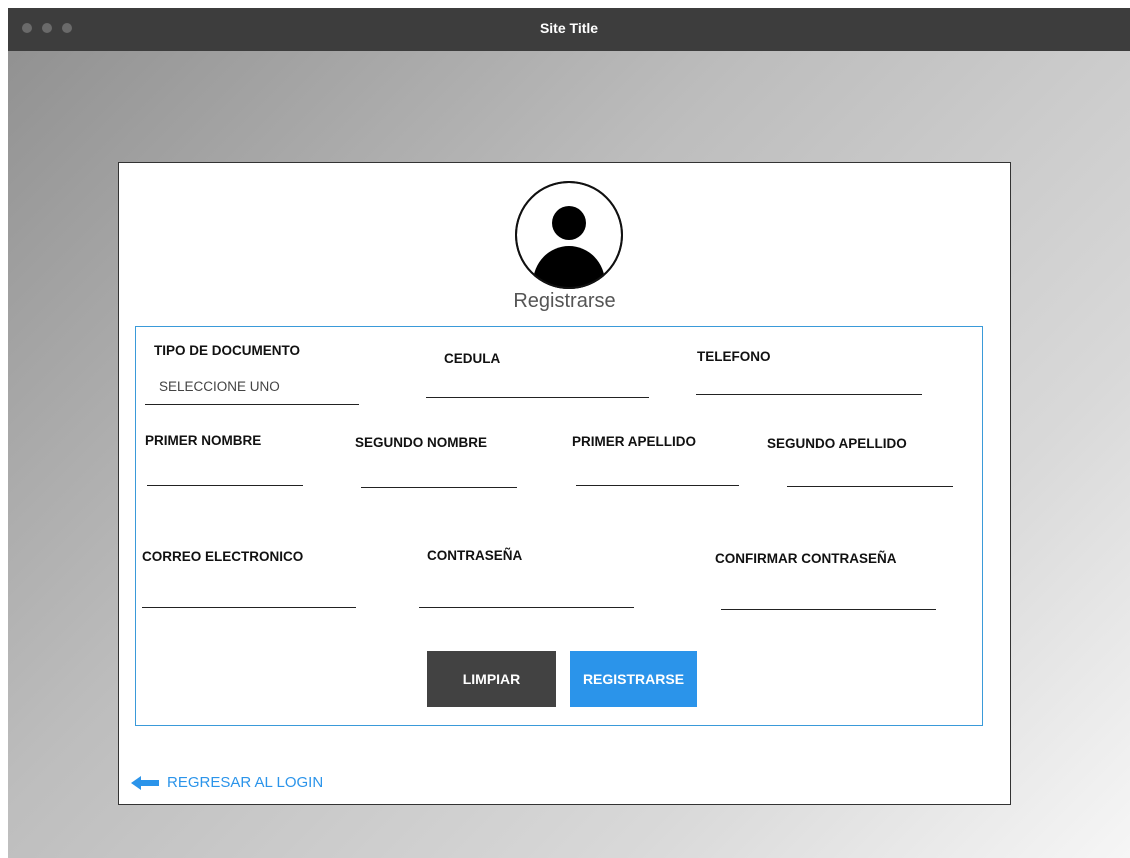 The width and height of the screenshot is (1130, 858). I want to click on clear-button: LIMPIAR, so click(491, 679).